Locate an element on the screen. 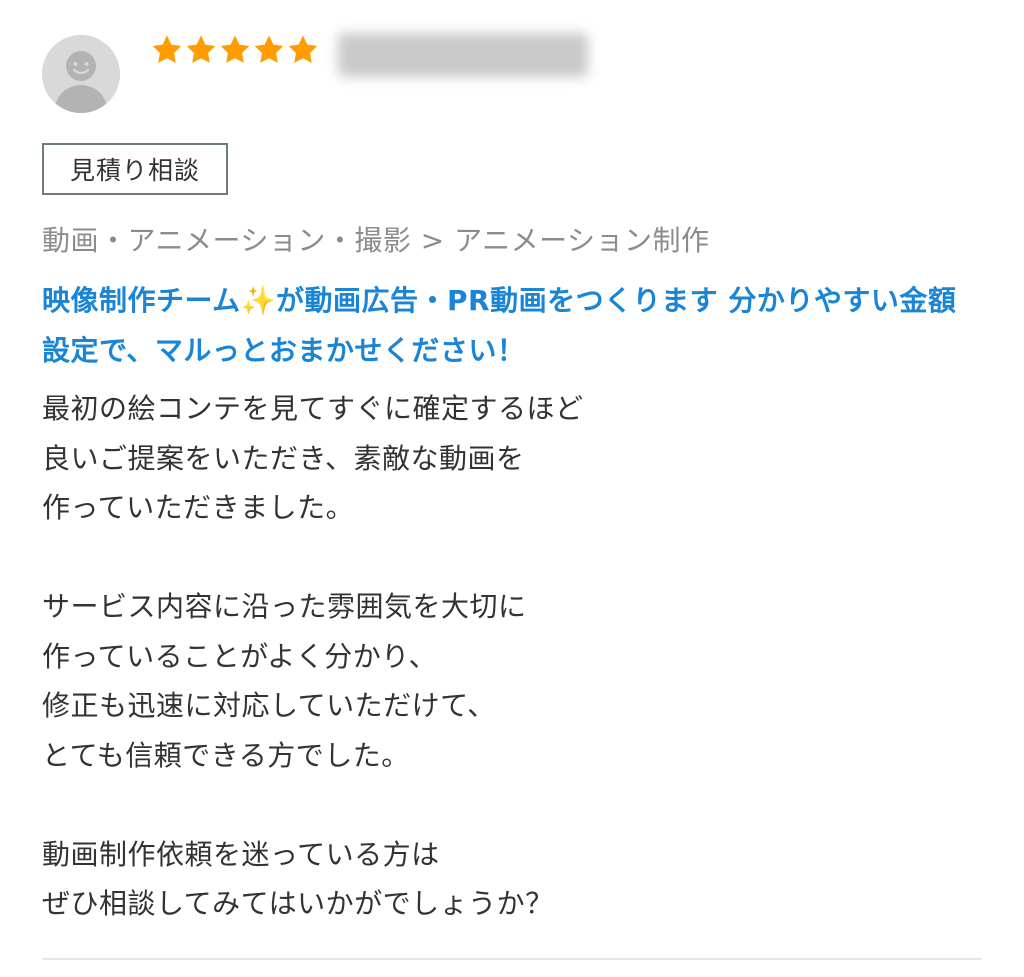 This screenshot has width=1024, height=977. user-avatar-icon is located at coordinates (81, 74).